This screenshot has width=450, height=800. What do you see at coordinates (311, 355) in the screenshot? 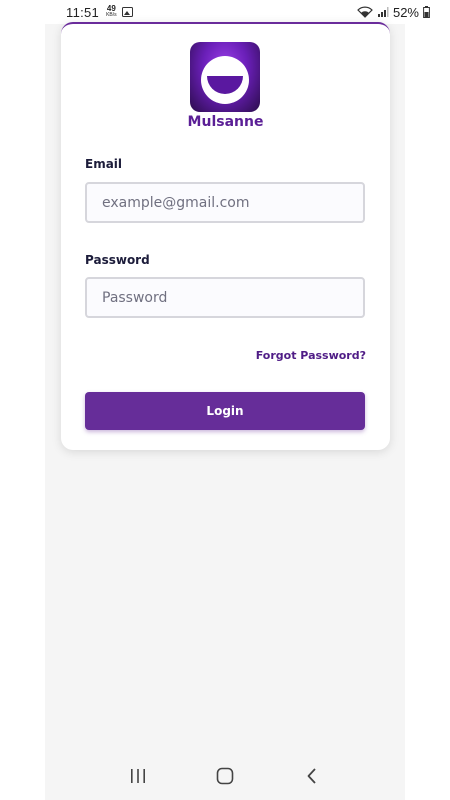
I see `forgot-password-link: Forgot Password?` at bounding box center [311, 355].